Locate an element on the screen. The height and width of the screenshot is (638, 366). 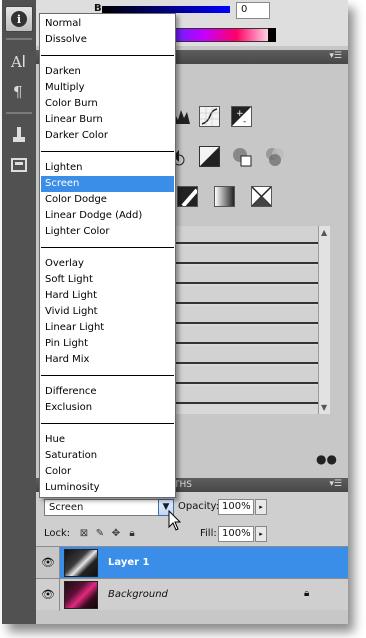
blend-option-hard-light: Hard Light is located at coordinates (107, 296).